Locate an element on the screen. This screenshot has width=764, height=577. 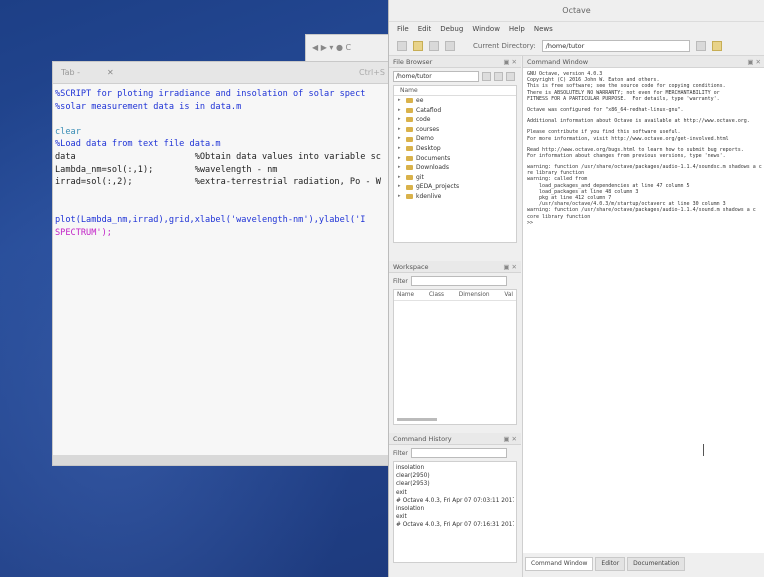
menu-bar: File Edit Debug Window Help News is located at coordinates (576, 29).